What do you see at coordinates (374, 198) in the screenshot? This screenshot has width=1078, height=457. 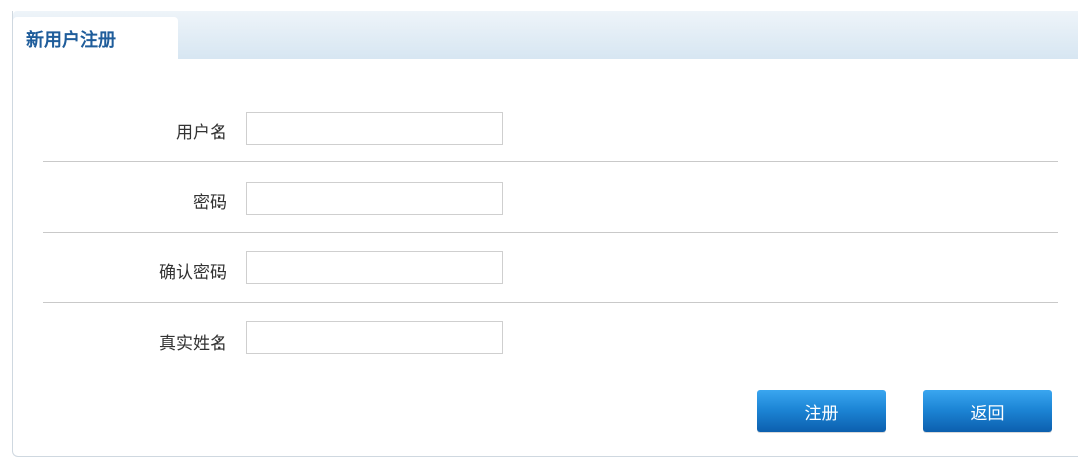 I see `password-input` at bounding box center [374, 198].